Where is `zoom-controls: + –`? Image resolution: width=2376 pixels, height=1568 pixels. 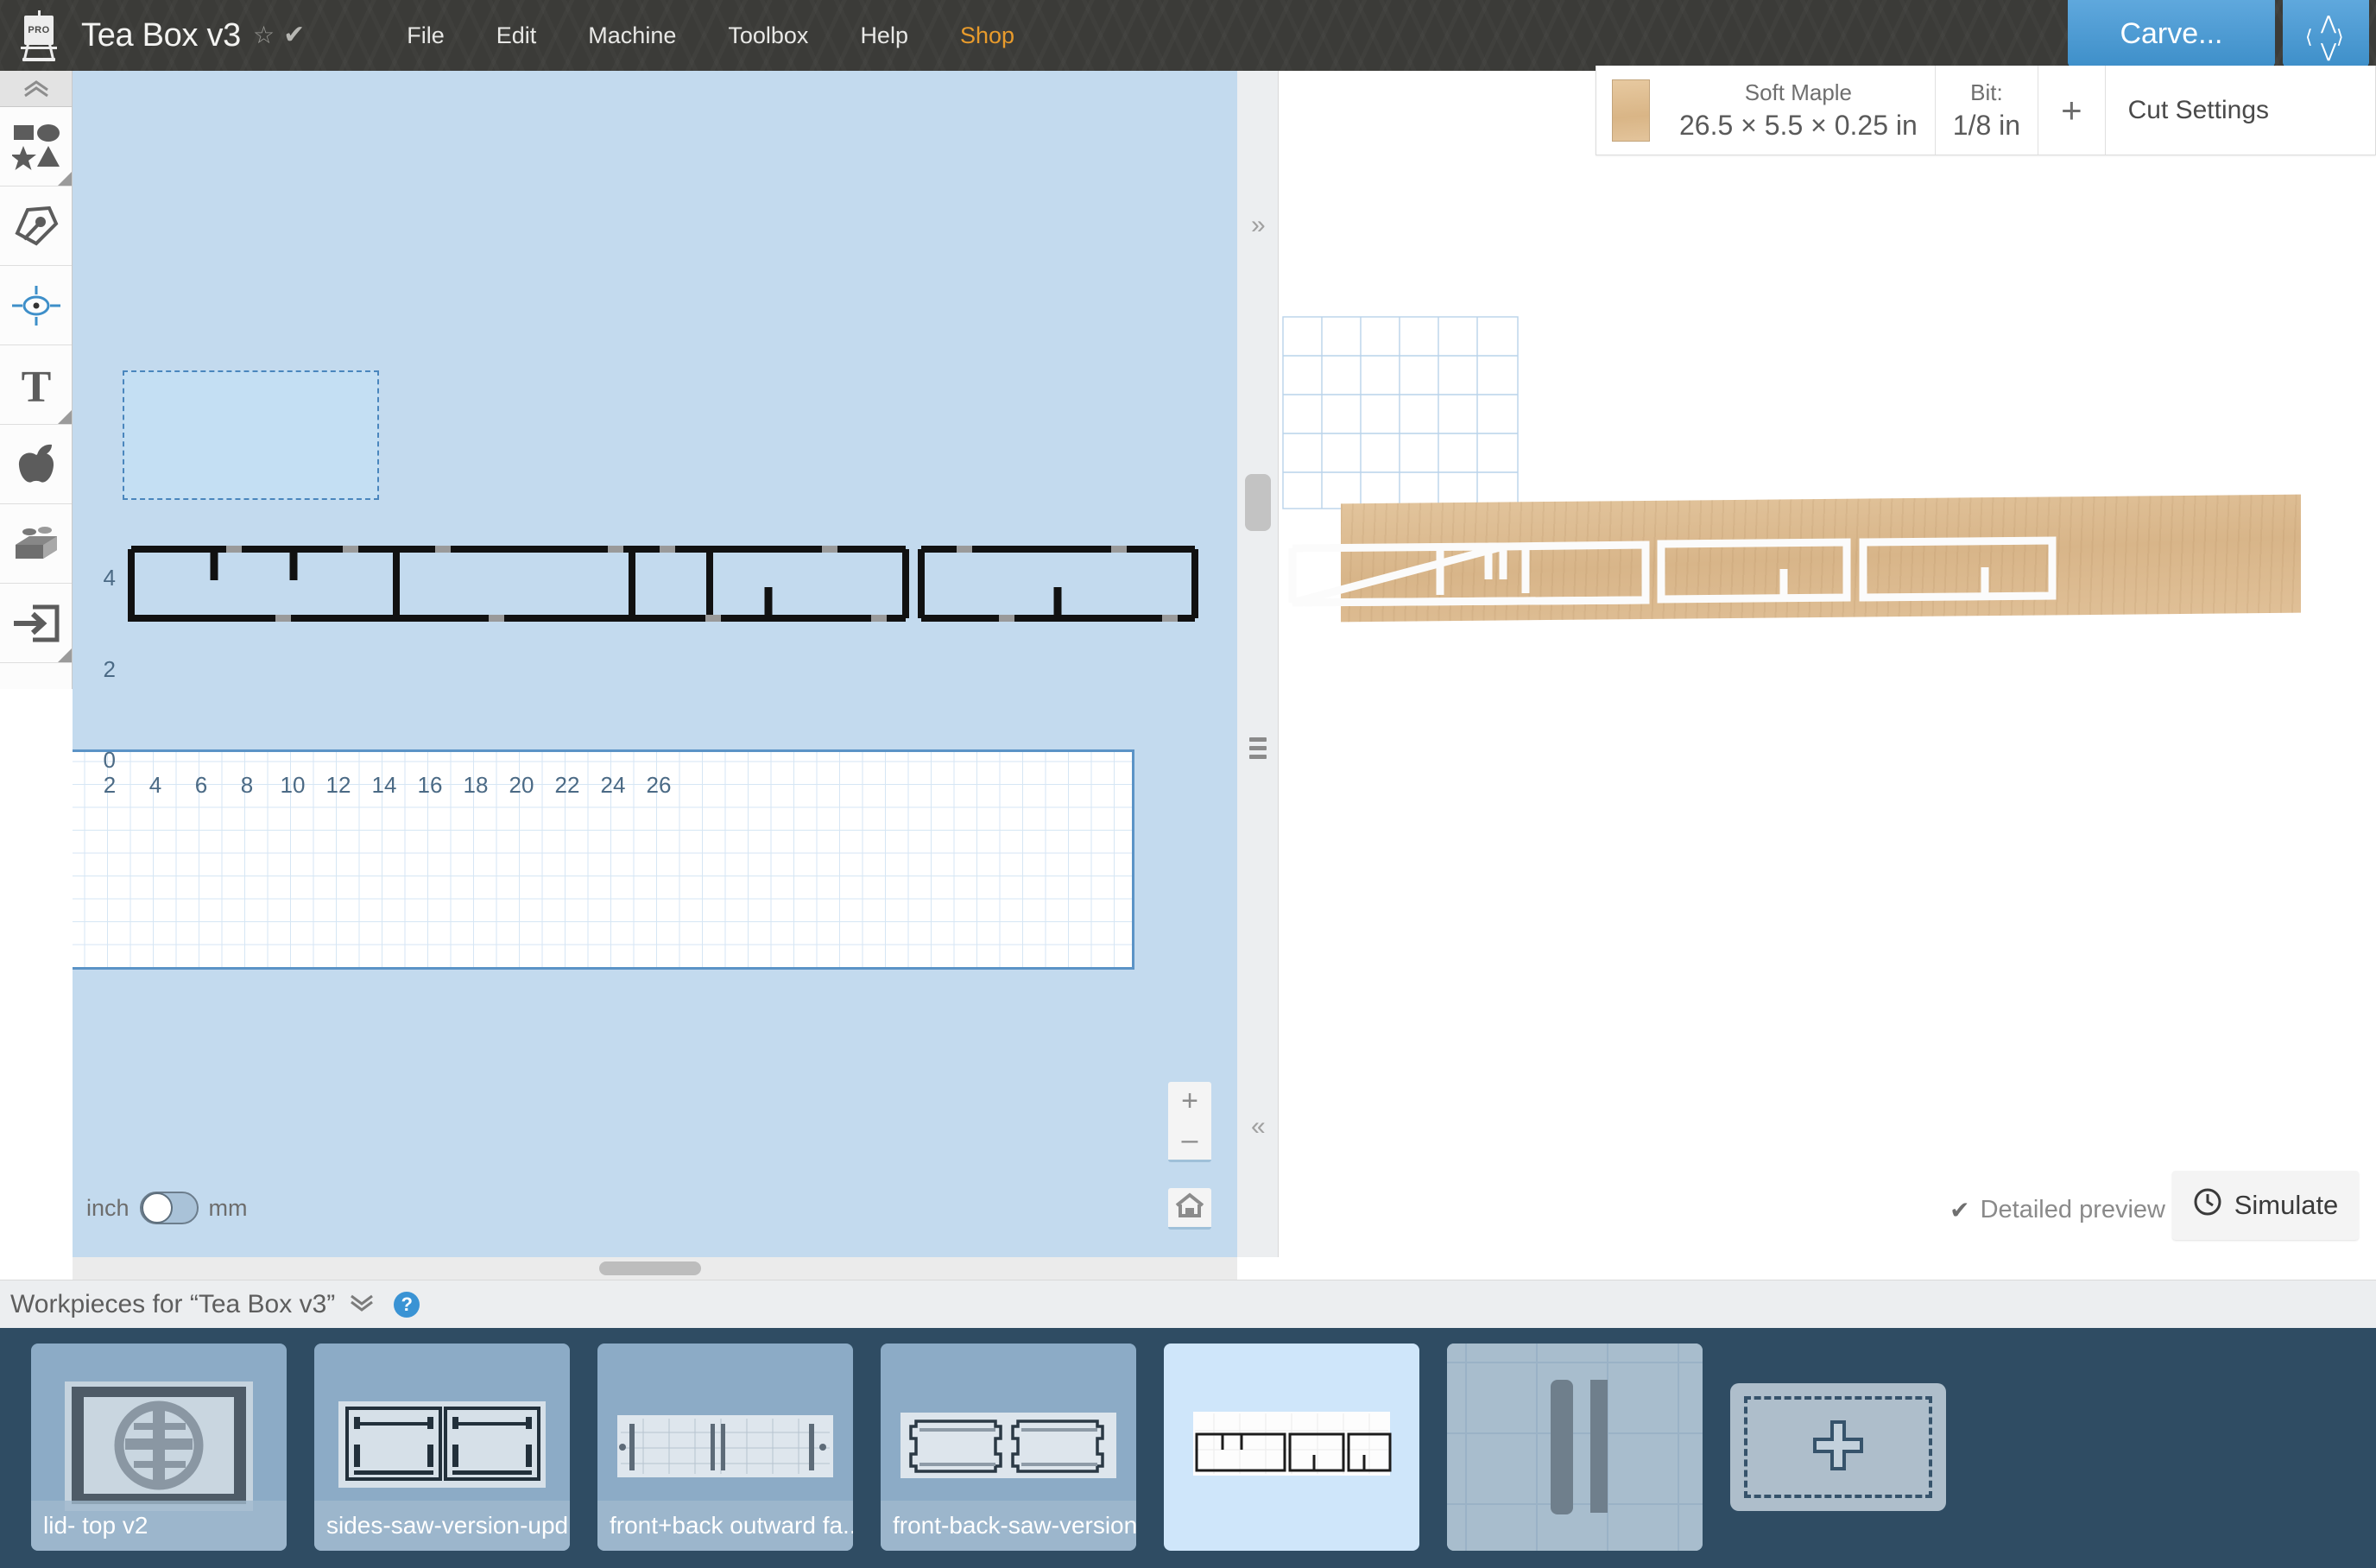
zoom-controls: + – is located at coordinates (1189, 1122).